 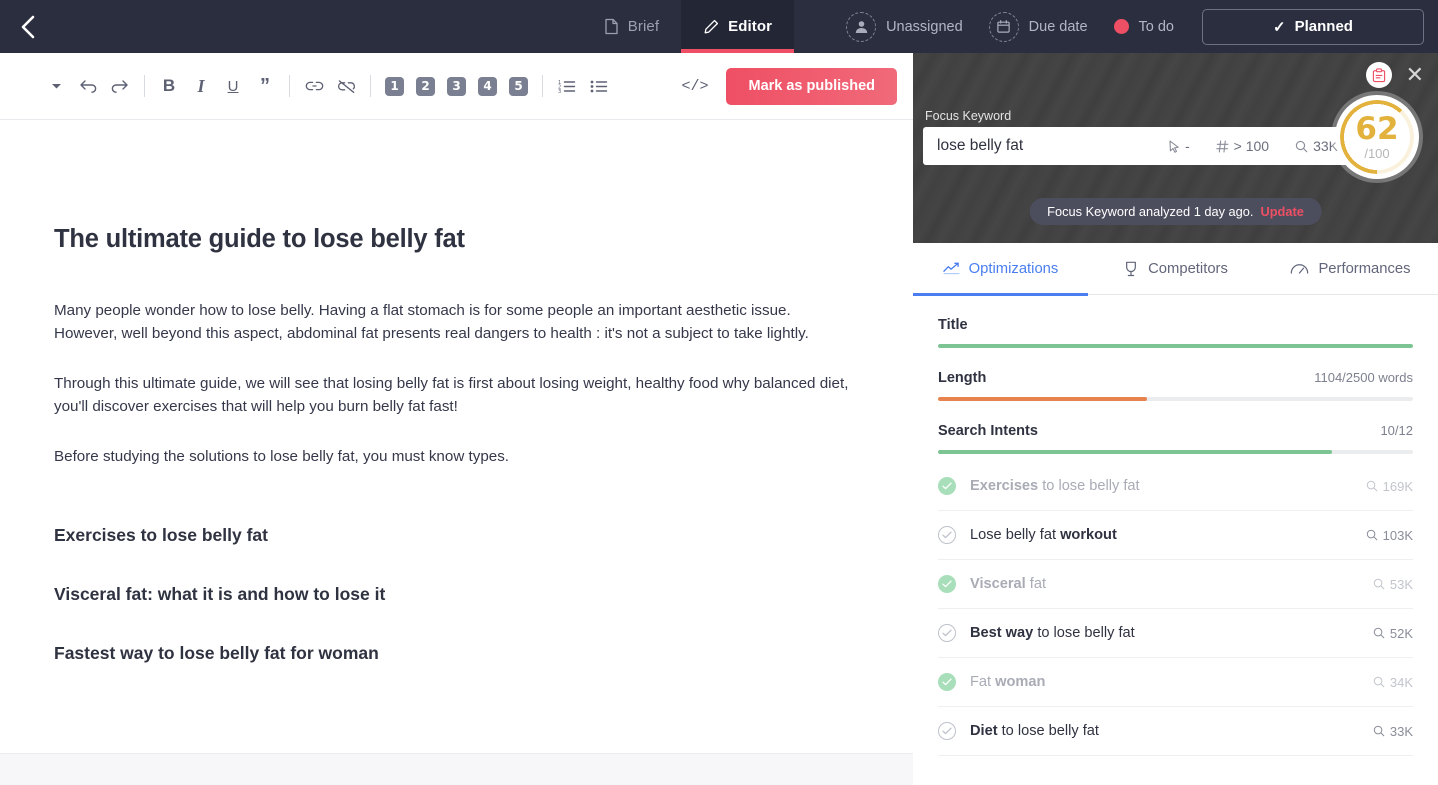 I want to click on unlink-button, so click(x=346, y=86).